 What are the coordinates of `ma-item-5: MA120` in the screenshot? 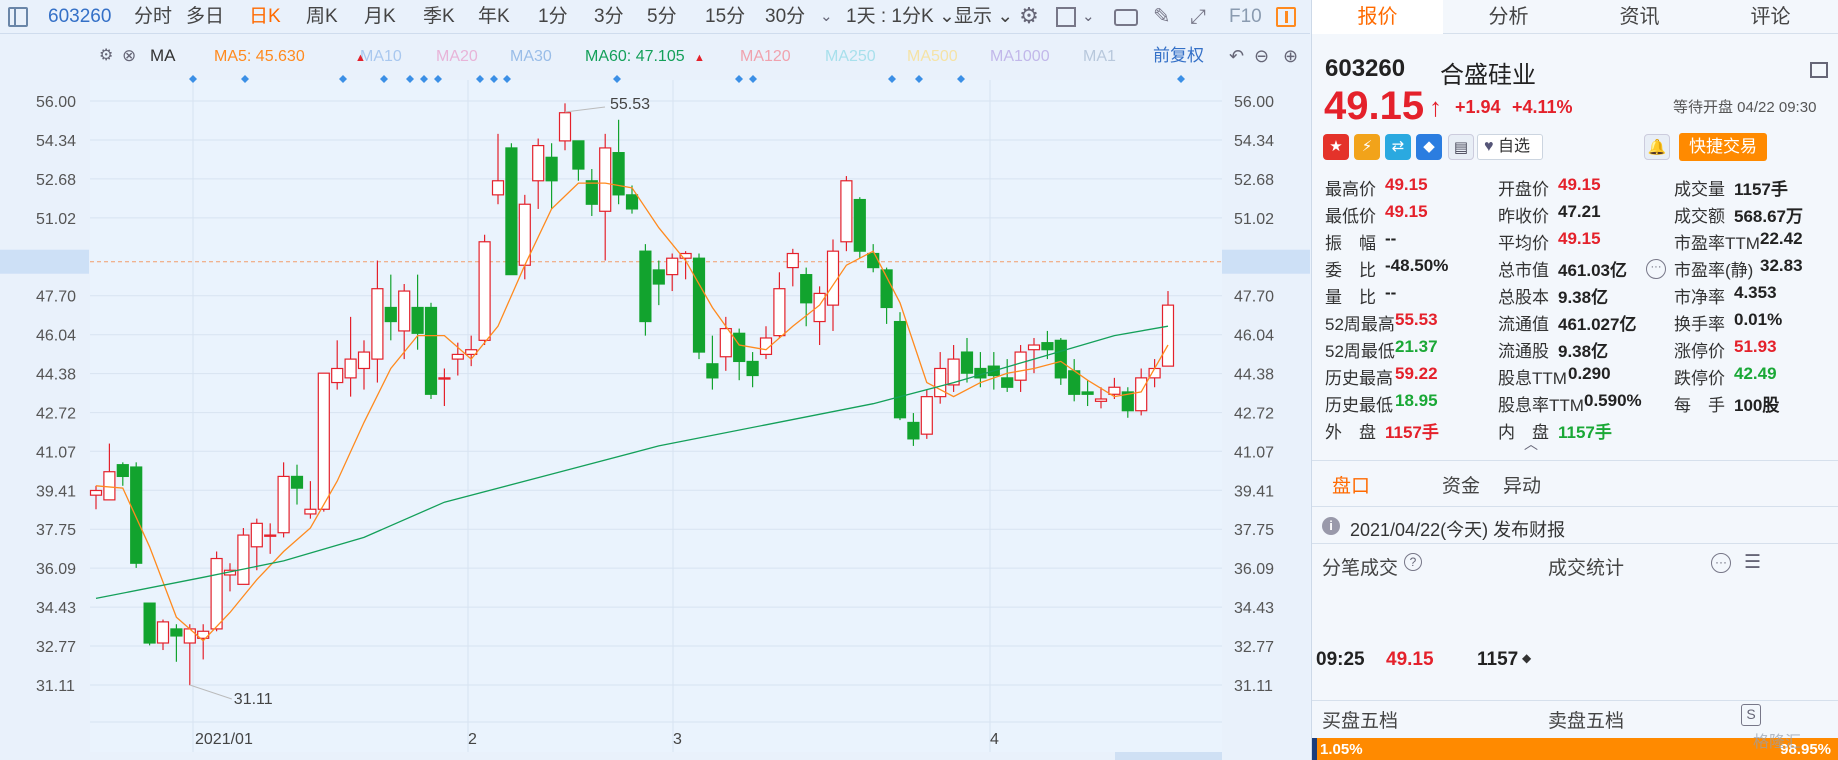 It's located at (765, 56).